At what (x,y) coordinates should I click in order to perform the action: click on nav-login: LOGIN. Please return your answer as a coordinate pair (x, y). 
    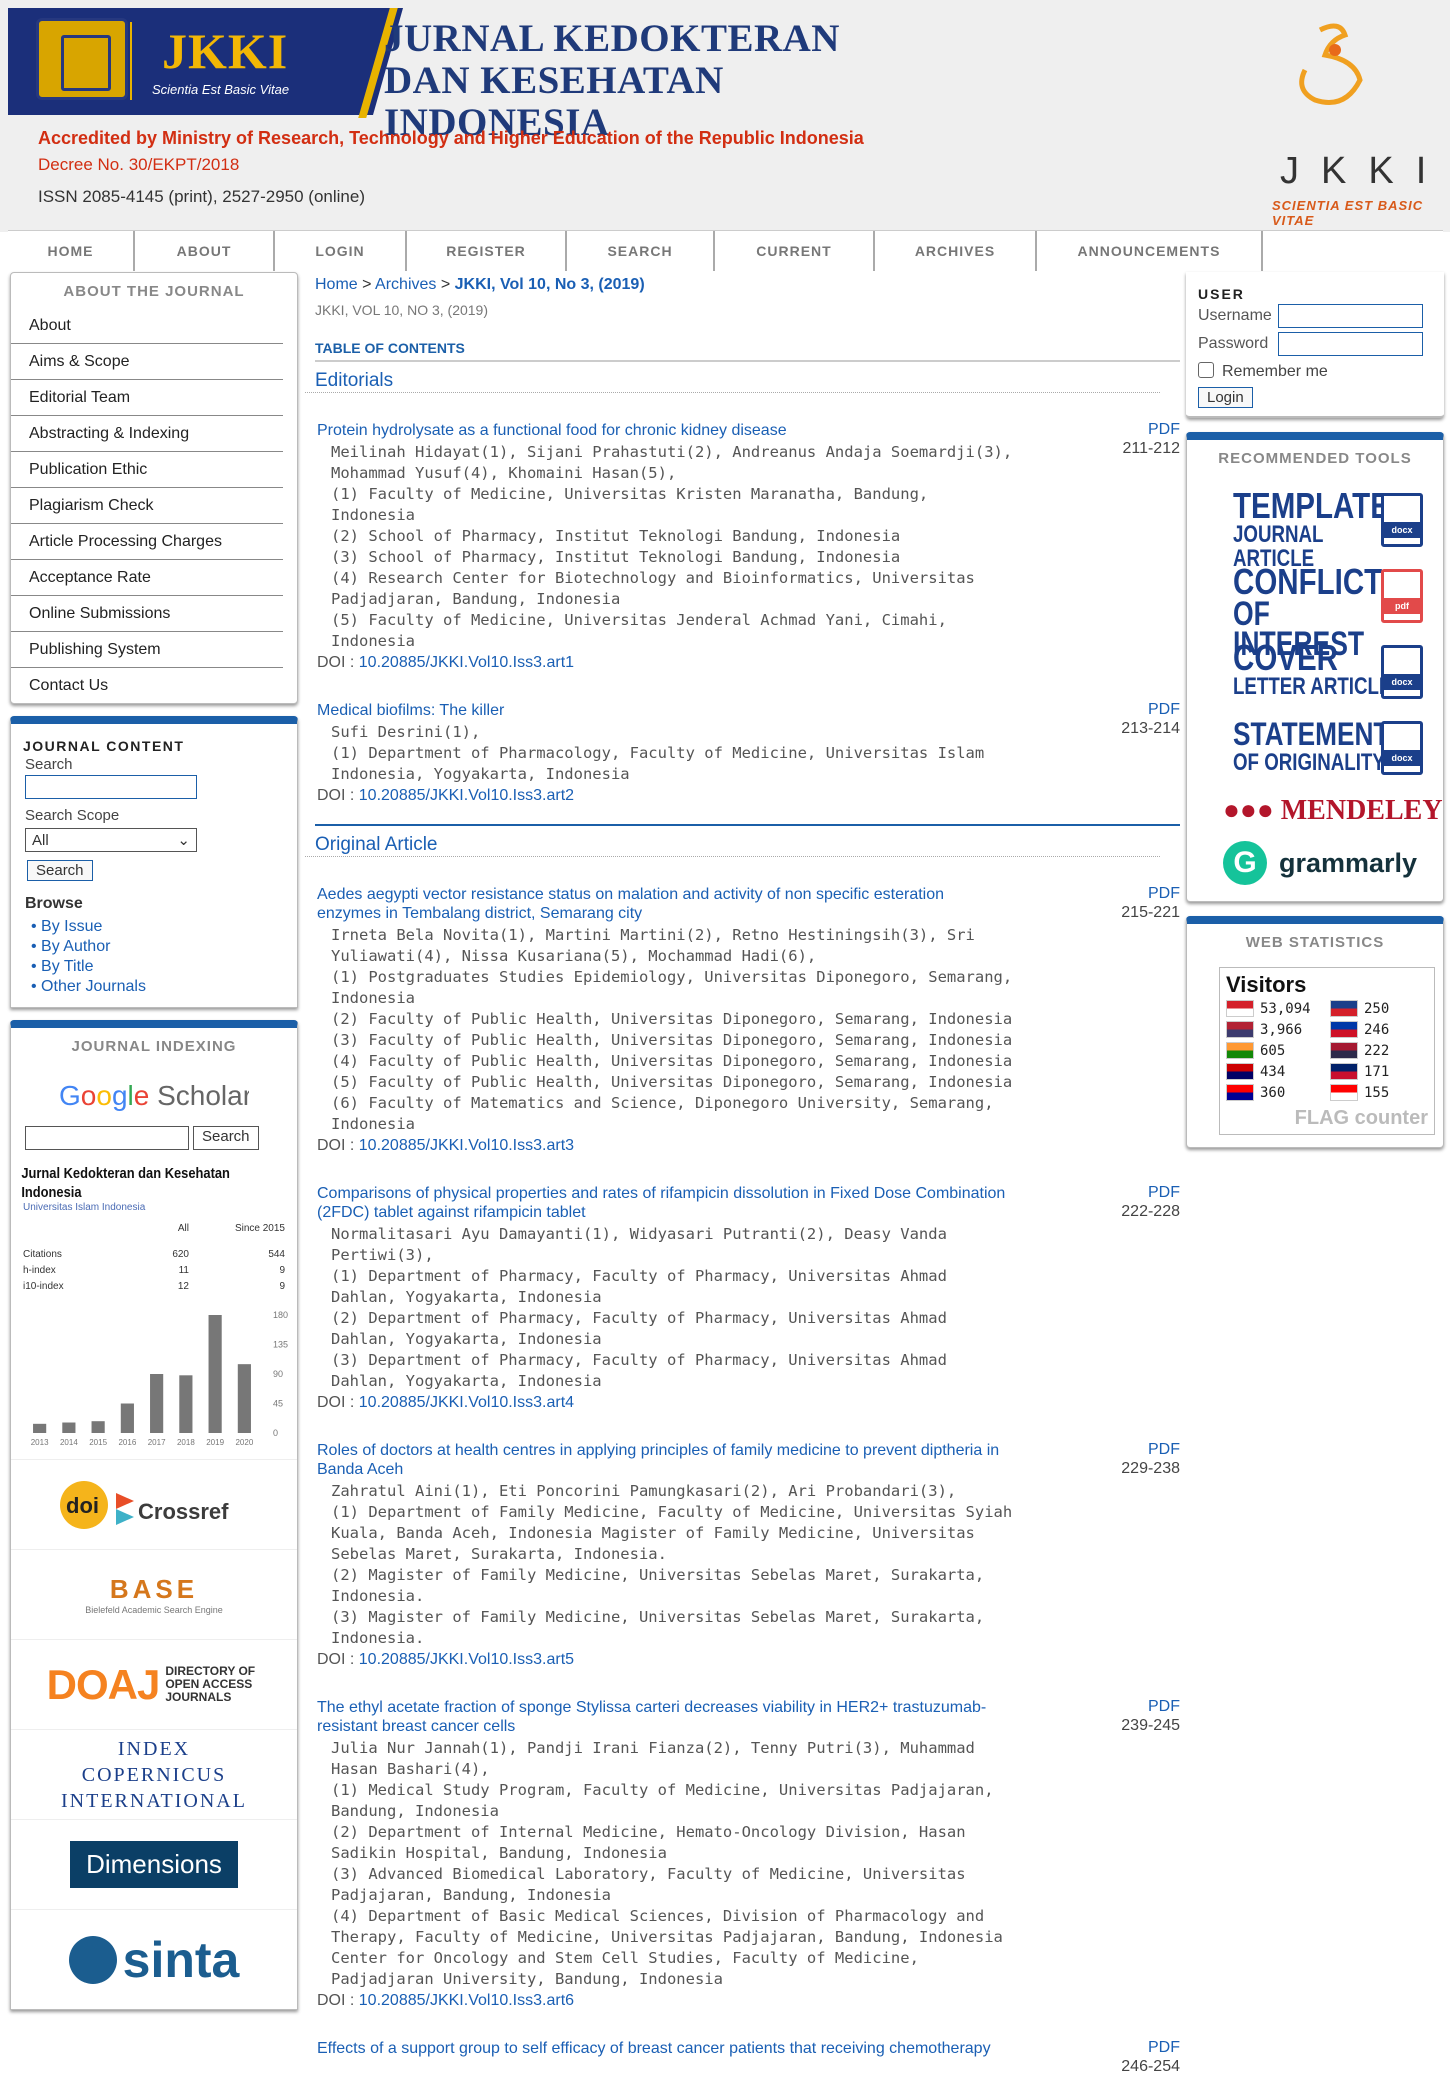
    Looking at the image, I should click on (341, 251).